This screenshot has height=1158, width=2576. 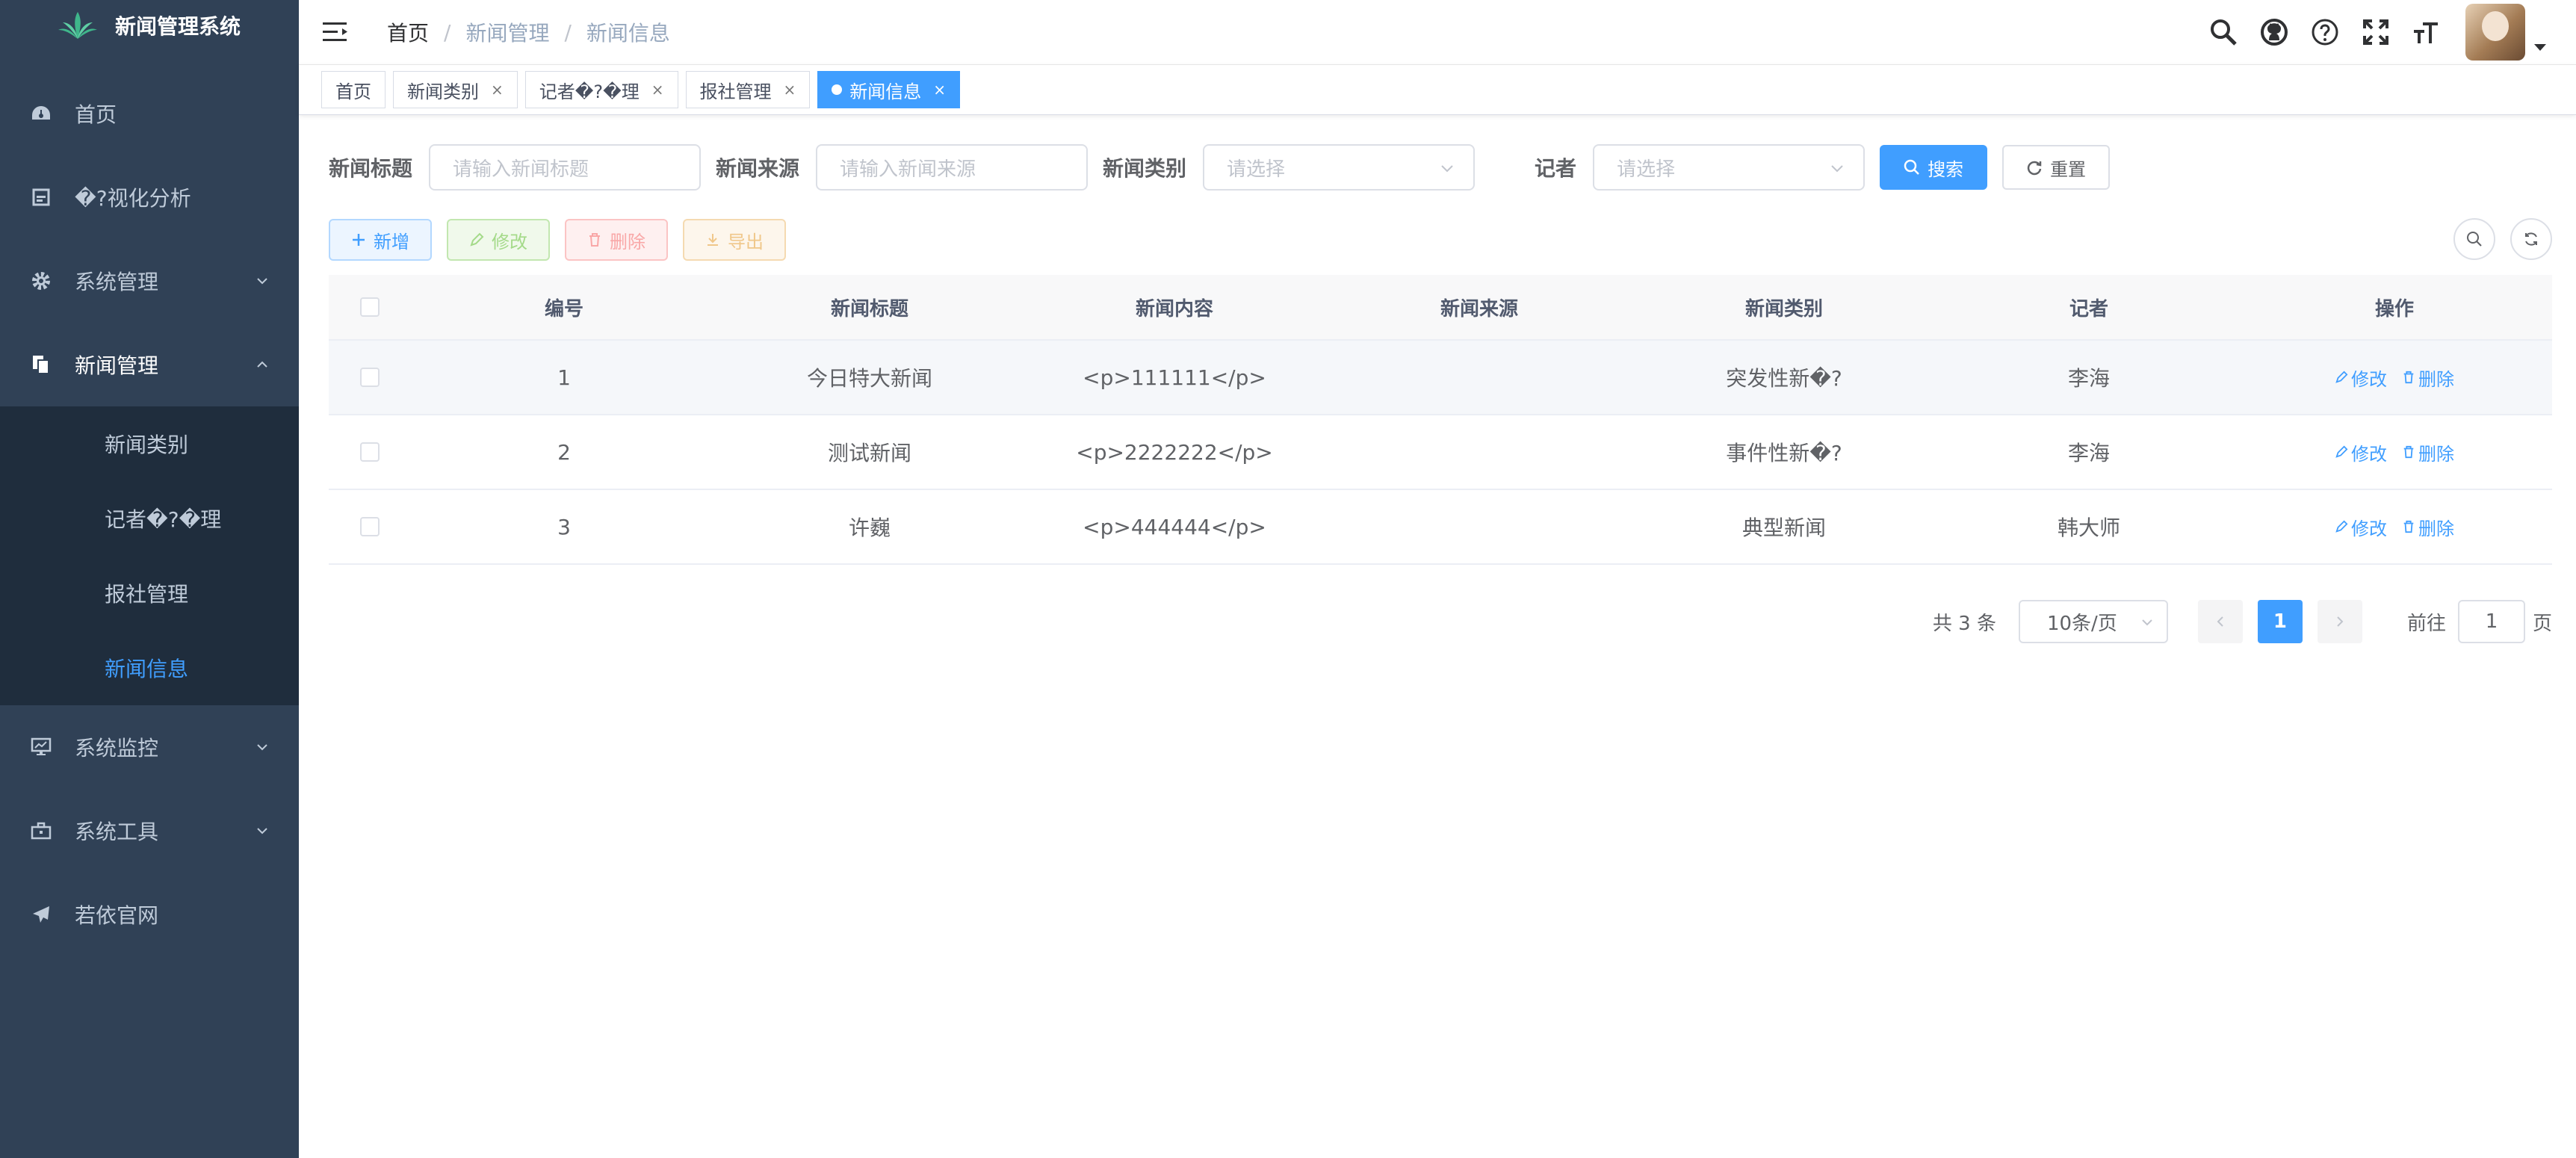 I want to click on breadcrumb-home: 首页, so click(x=408, y=32).